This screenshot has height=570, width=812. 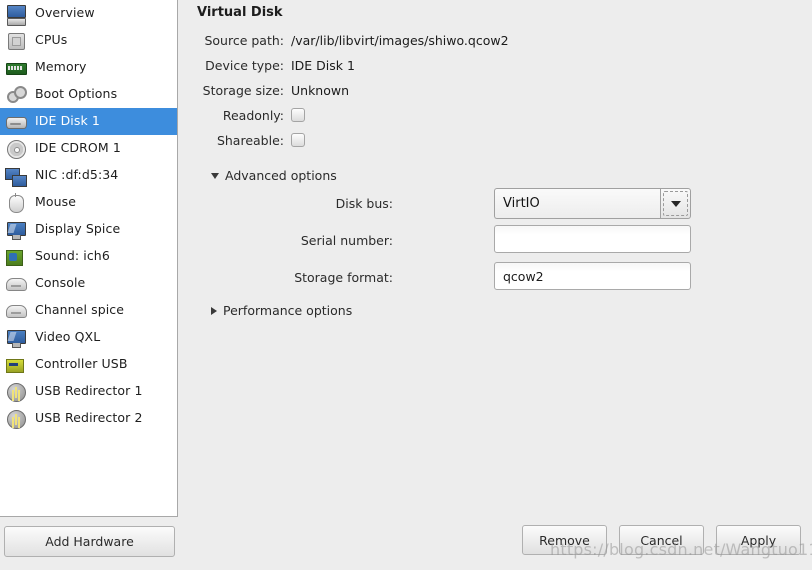 I want to click on sidebar-item-boot-options: Boot Options, so click(x=88, y=94).